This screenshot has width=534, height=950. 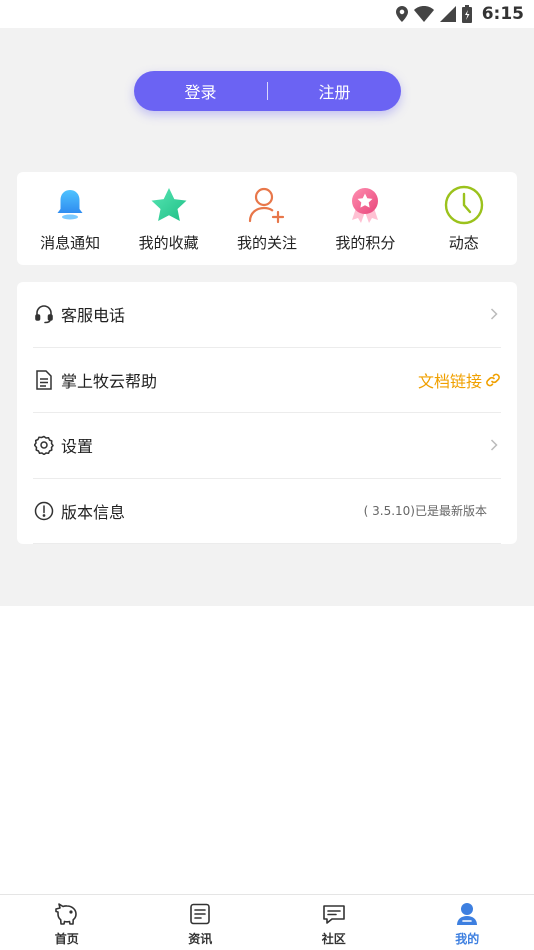 What do you see at coordinates (267, 446) in the screenshot?
I see `menu-settings: 设置` at bounding box center [267, 446].